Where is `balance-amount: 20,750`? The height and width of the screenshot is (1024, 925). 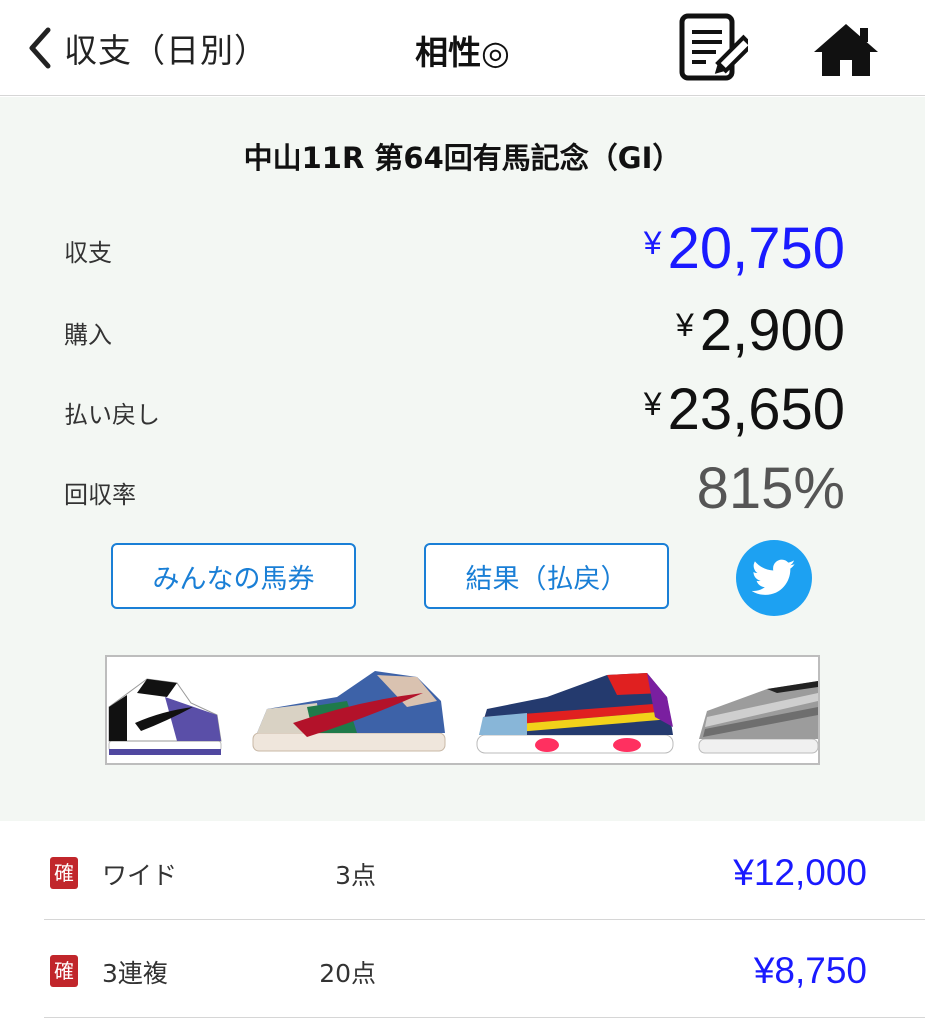 balance-amount: 20,750 is located at coordinates (756, 248).